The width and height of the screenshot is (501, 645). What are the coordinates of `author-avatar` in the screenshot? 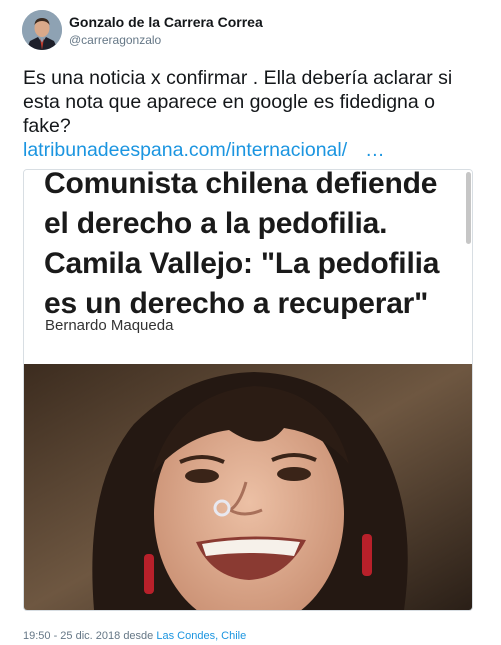 It's located at (42, 30).